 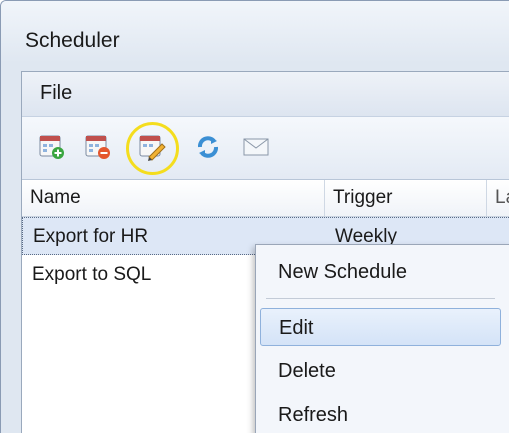 I want to click on title-bar: Scheduler, so click(x=255, y=32).